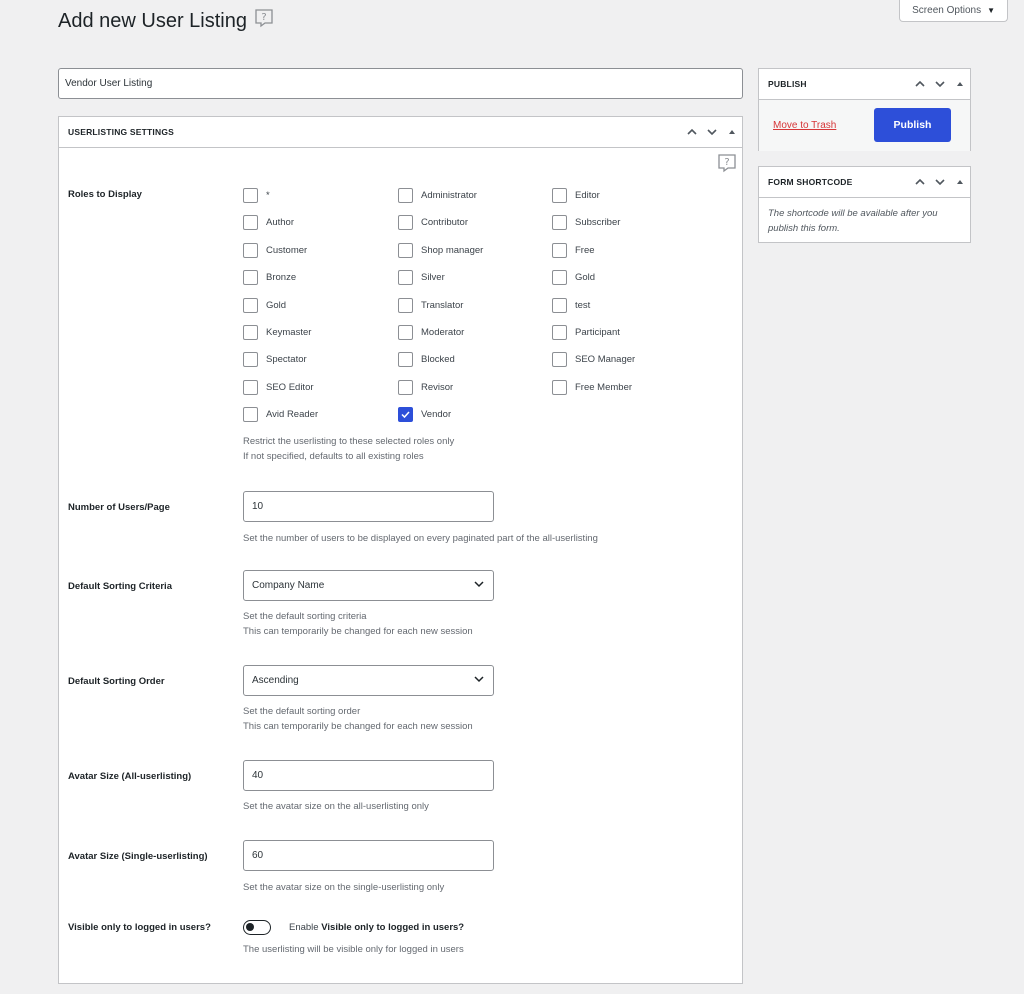 The width and height of the screenshot is (1024, 994). I want to click on move-to-trash-link: Move to Trash, so click(804, 125).